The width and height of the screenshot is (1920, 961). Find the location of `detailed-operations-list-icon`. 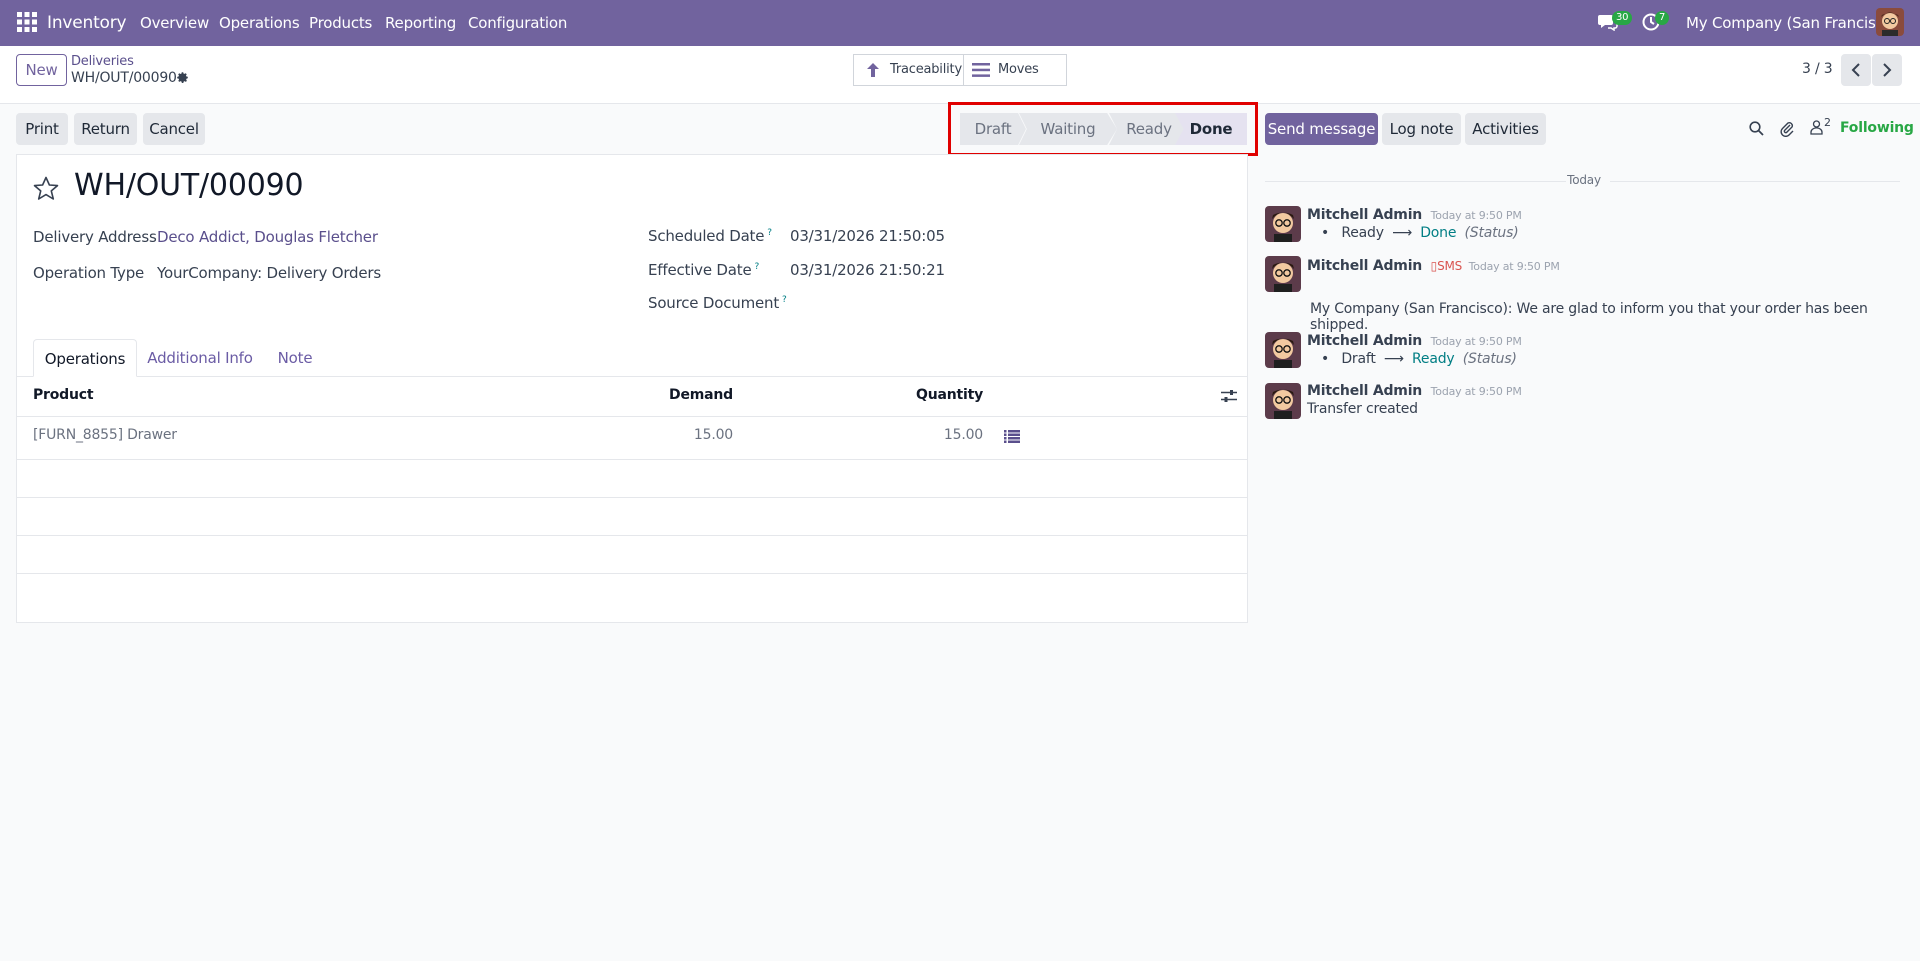

detailed-operations-list-icon is located at coordinates (1012, 436).